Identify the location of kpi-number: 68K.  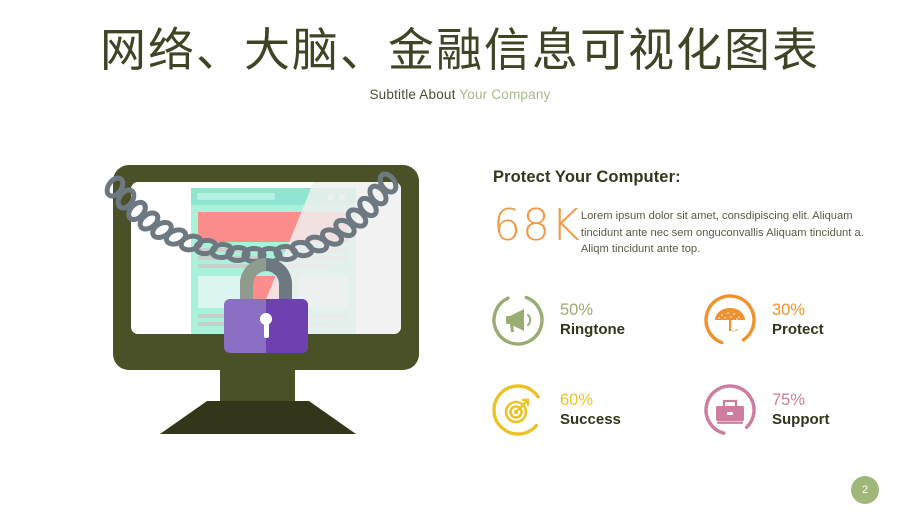
(537, 225).